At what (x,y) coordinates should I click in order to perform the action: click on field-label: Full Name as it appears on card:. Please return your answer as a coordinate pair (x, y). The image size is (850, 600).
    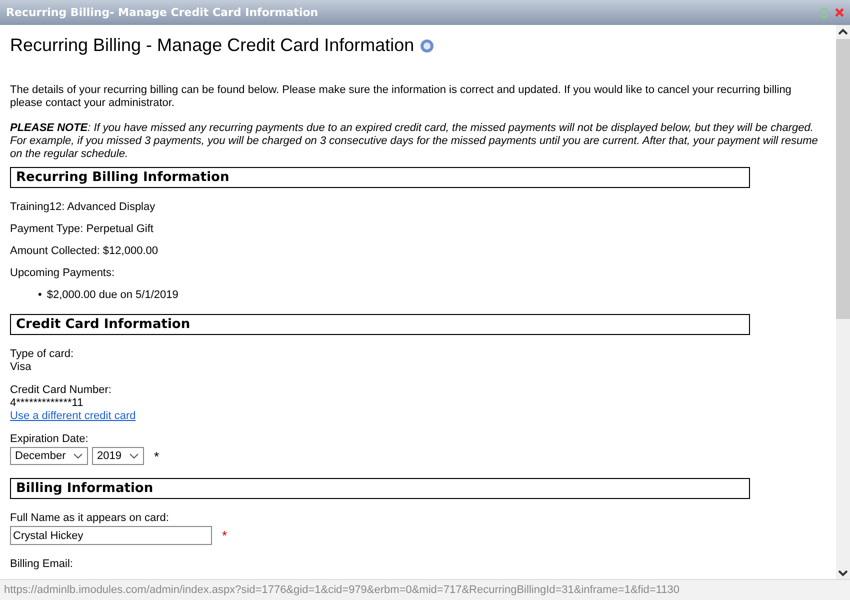
    Looking at the image, I should click on (90, 518).